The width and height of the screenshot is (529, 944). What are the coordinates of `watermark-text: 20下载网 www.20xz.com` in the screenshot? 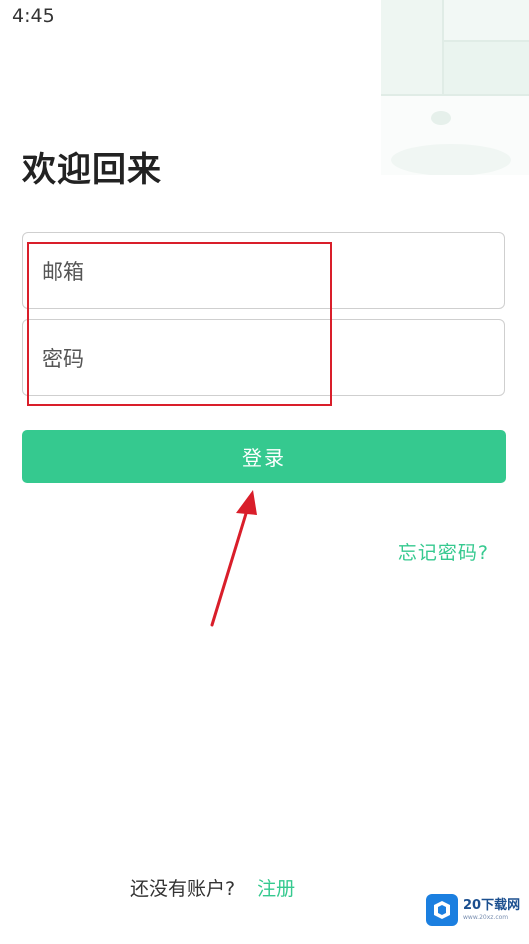 It's located at (491, 910).